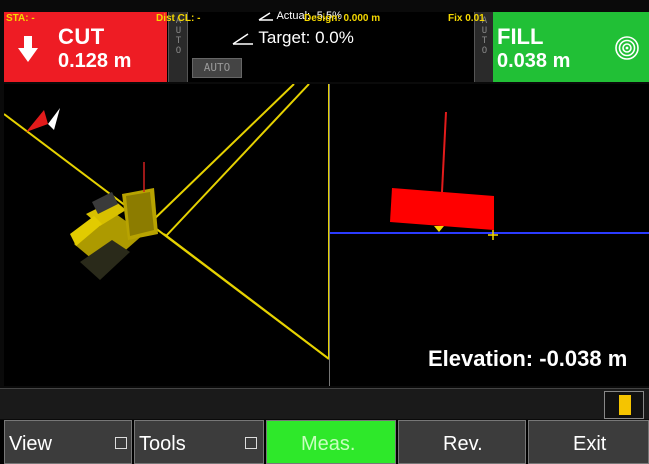  I want to click on station-readout: STA: -, so click(20, 18).